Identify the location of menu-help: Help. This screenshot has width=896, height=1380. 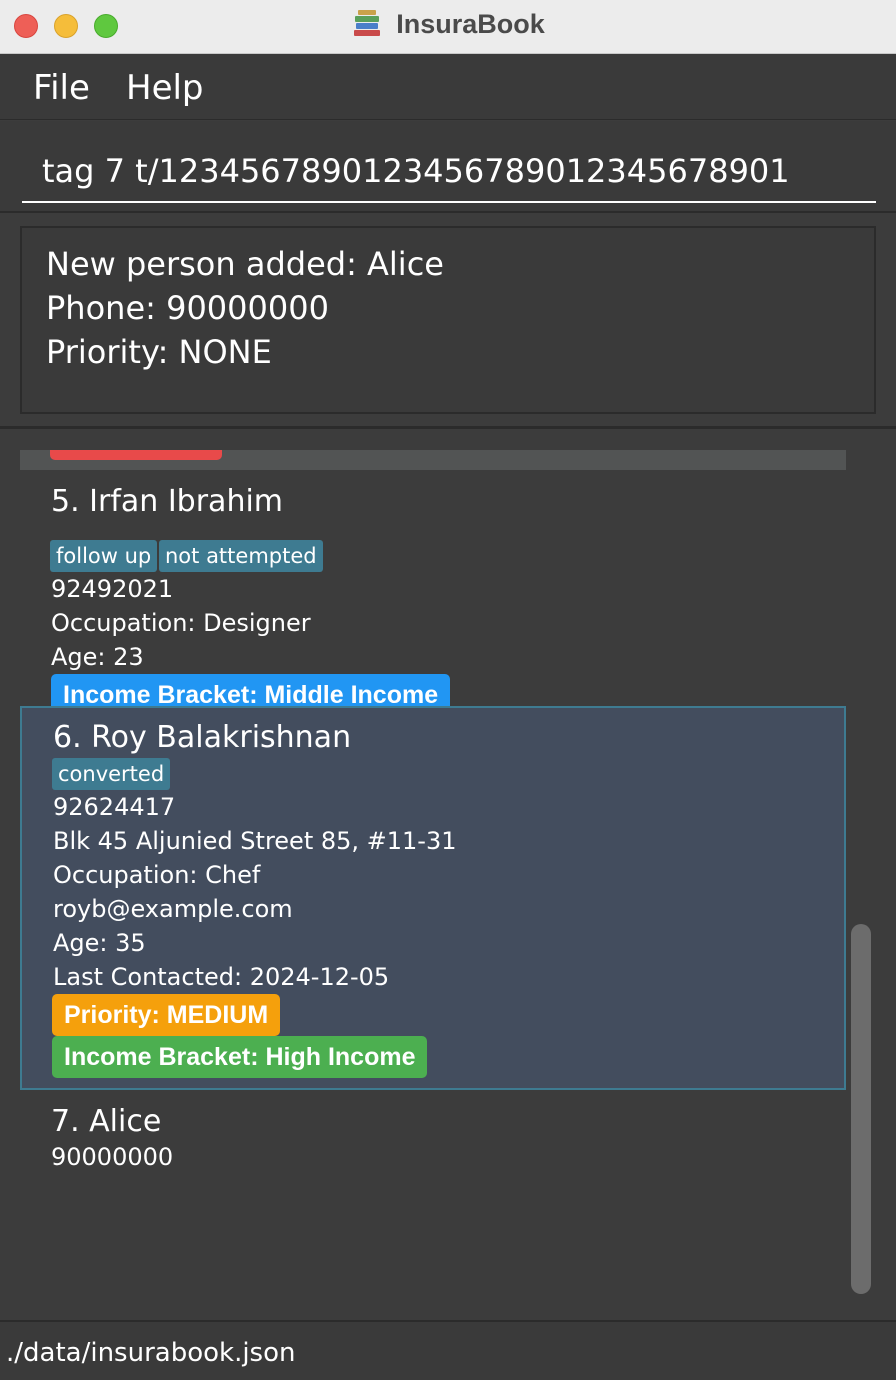
(165, 88).